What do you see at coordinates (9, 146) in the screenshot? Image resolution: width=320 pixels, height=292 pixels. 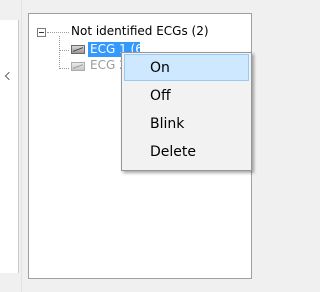 I see `left-panel` at bounding box center [9, 146].